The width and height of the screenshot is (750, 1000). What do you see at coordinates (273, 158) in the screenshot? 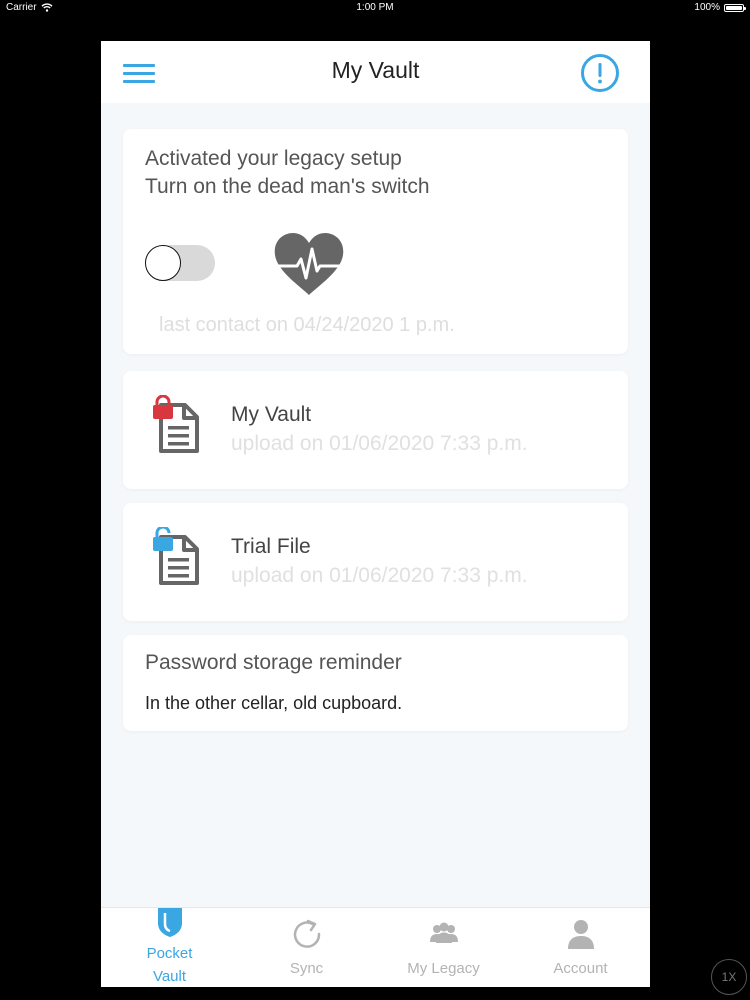
I see `legacy-line1: Activated your legacy setup` at bounding box center [273, 158].